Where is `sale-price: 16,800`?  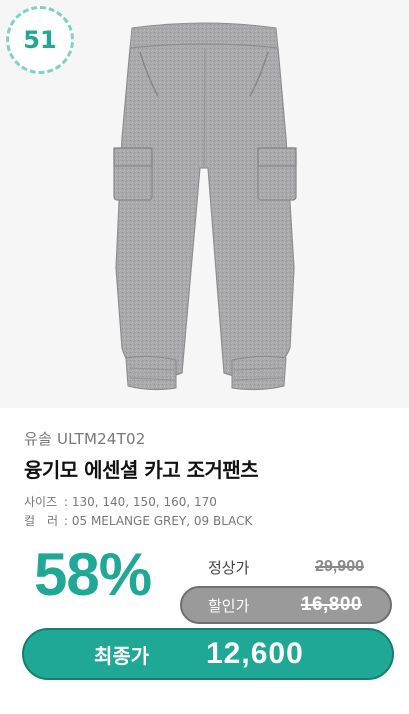 sale-price: 16,800 is located at coordinates (331, 604).